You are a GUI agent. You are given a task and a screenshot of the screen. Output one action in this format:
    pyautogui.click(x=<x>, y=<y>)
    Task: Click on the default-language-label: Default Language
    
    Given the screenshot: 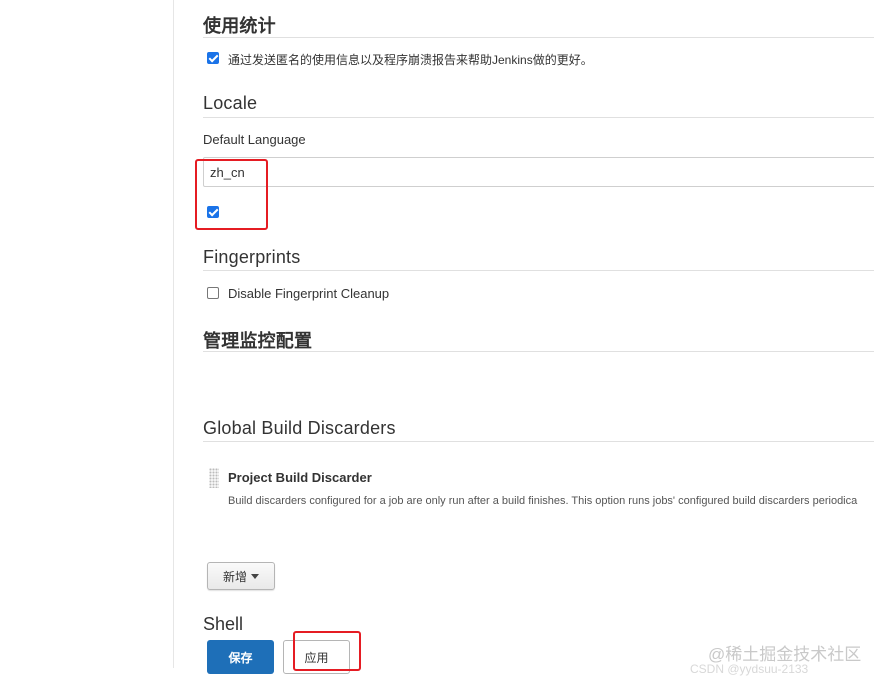 What is the action you would take?
    pyautogui.click(x=254, y=139)
    